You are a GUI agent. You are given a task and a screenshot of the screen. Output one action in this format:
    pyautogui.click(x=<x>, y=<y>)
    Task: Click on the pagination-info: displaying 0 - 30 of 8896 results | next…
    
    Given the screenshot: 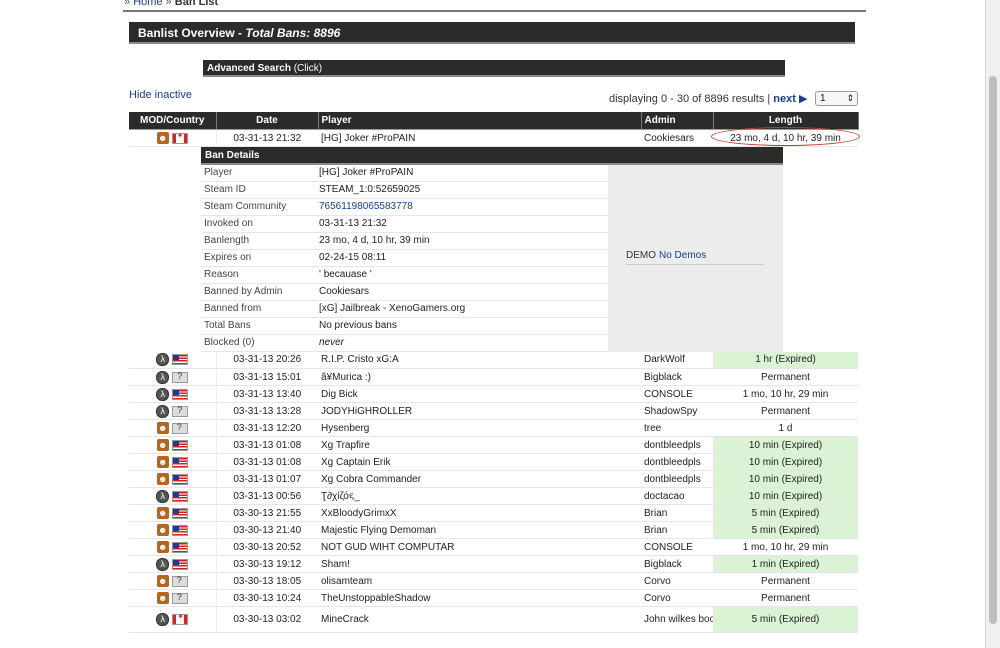 What is the action you would take?
    pyautogui.click(x=708, y=98)
    